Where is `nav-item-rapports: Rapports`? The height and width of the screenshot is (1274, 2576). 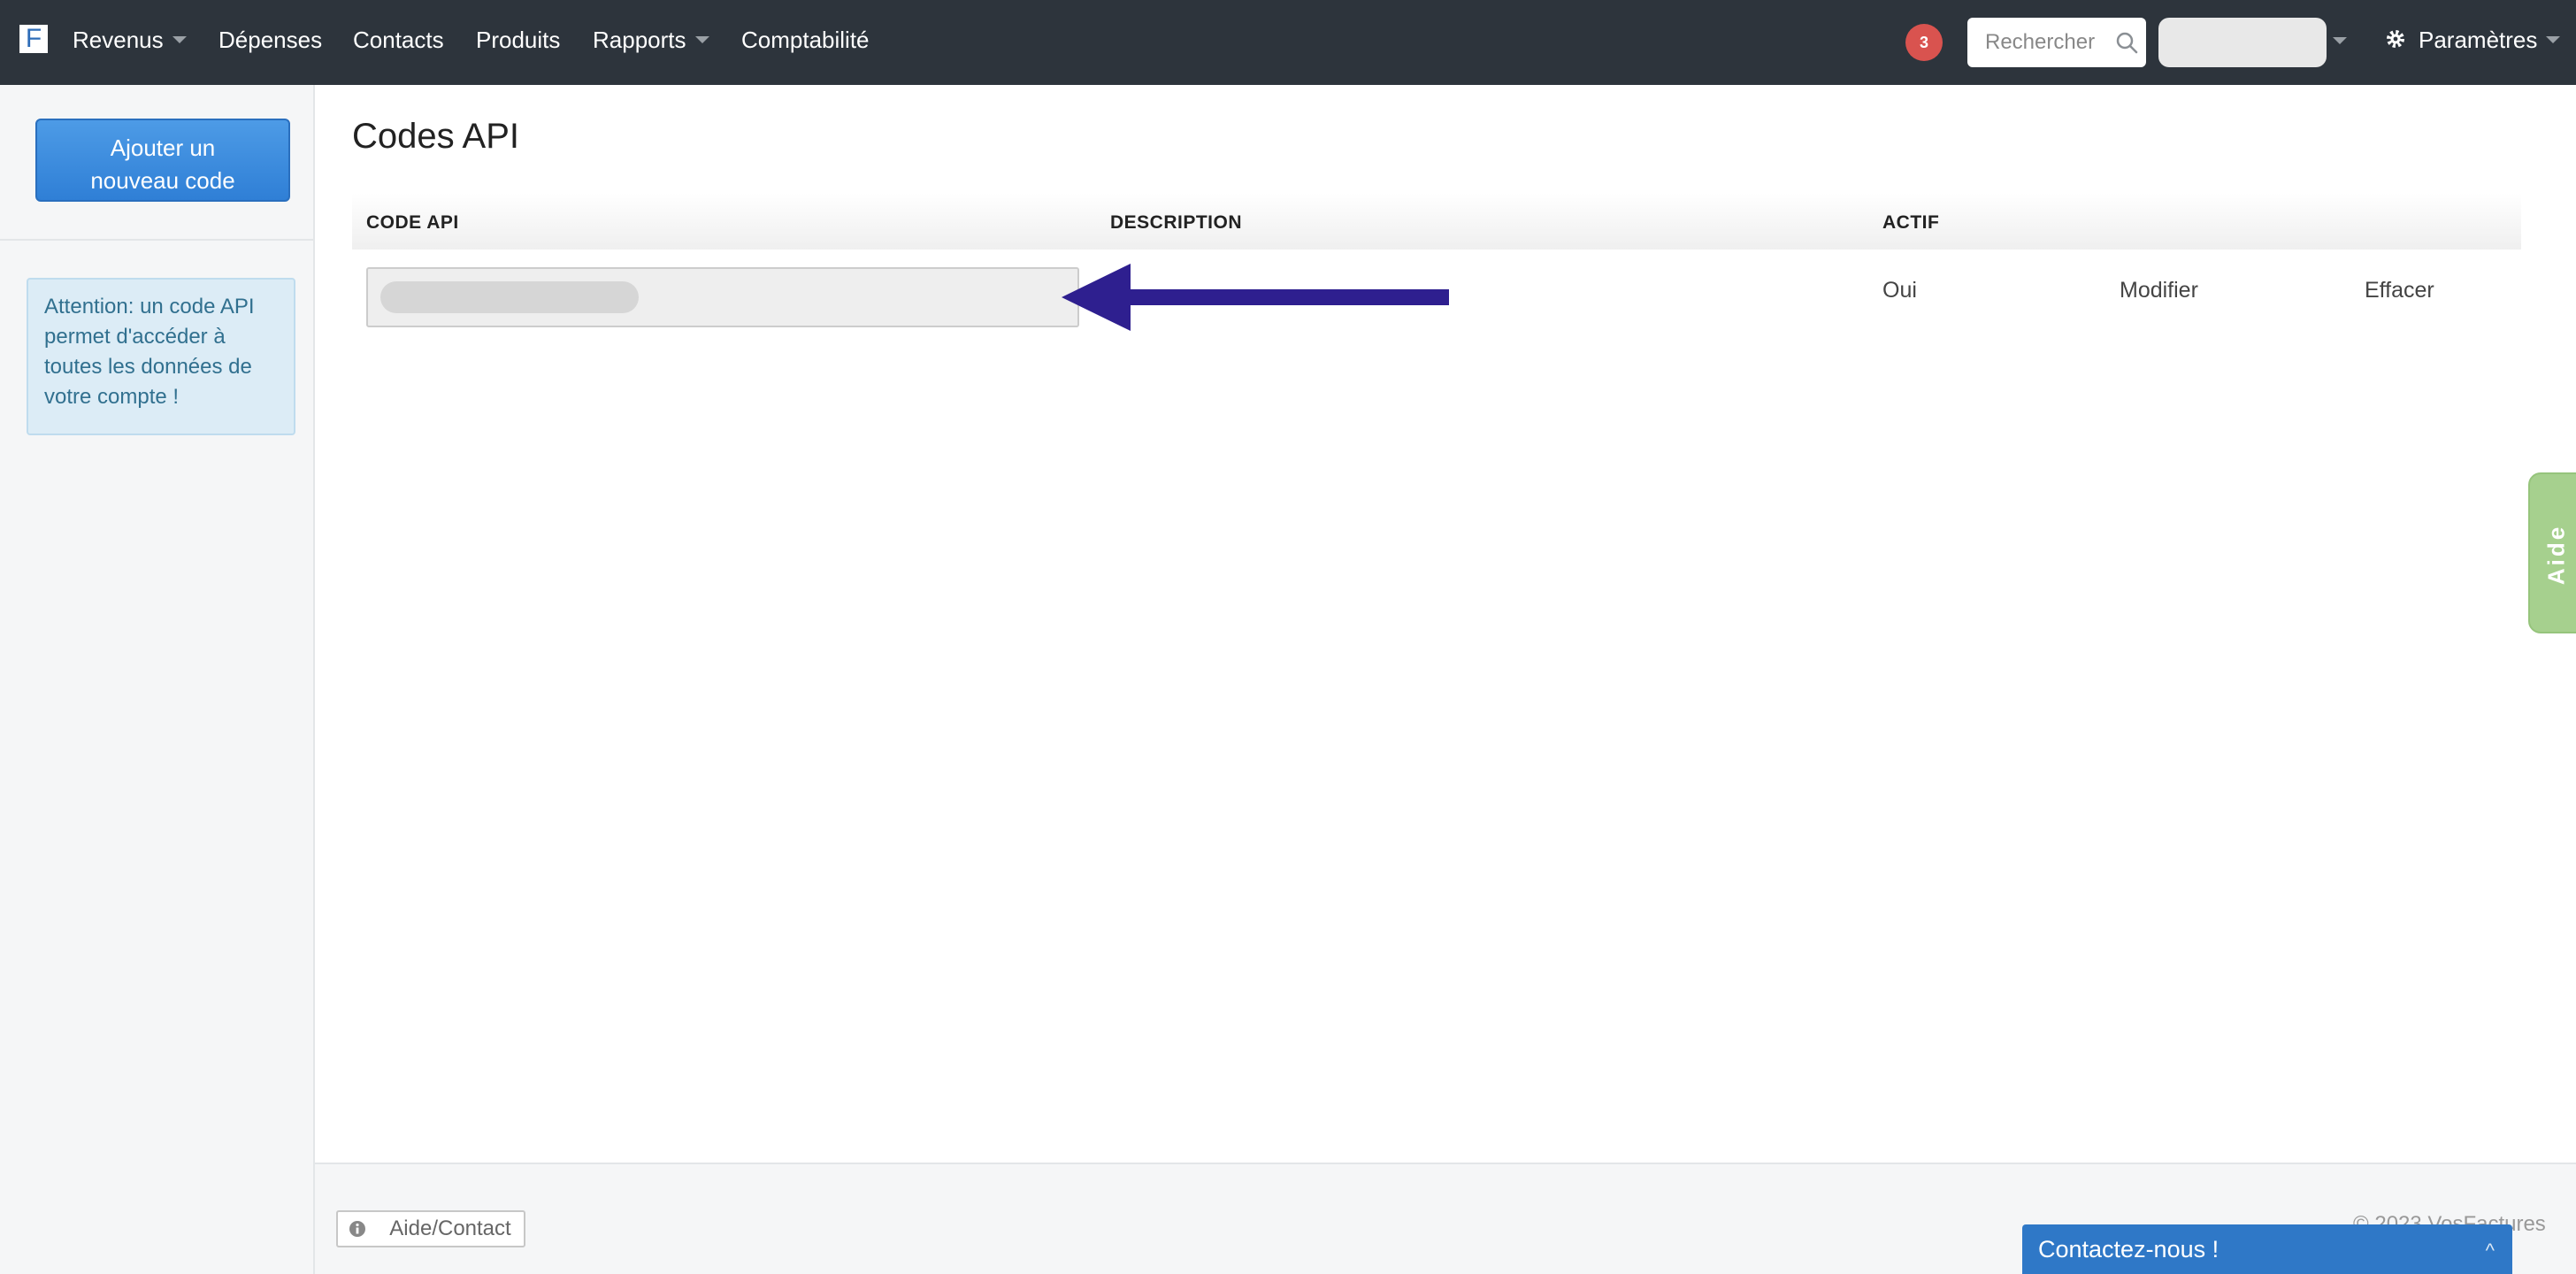
nav-item-rapports: Rapports is located at coordinates (651, 40).